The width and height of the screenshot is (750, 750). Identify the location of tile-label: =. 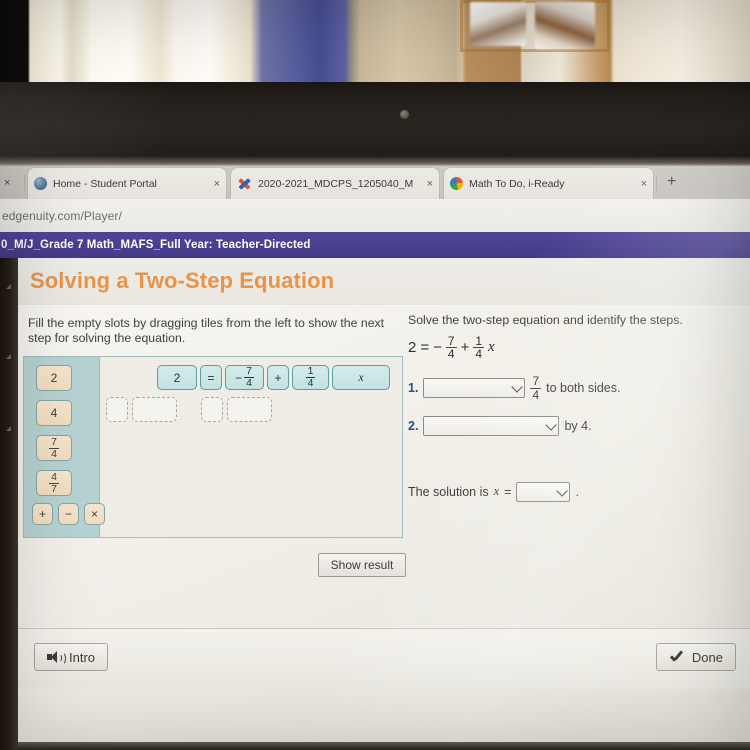
(211, 377).